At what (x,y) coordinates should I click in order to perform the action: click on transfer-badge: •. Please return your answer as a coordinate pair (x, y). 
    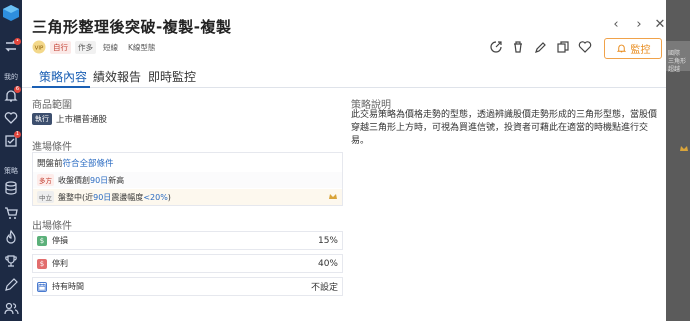
    Looking at the image, I should click on (17, 41).